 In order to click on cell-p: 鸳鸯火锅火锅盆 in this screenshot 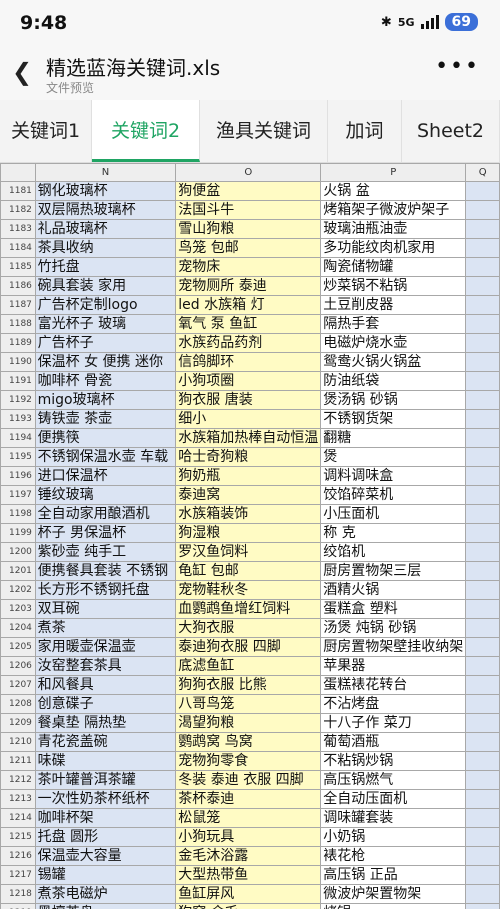, I will do `click(393, 362)`.